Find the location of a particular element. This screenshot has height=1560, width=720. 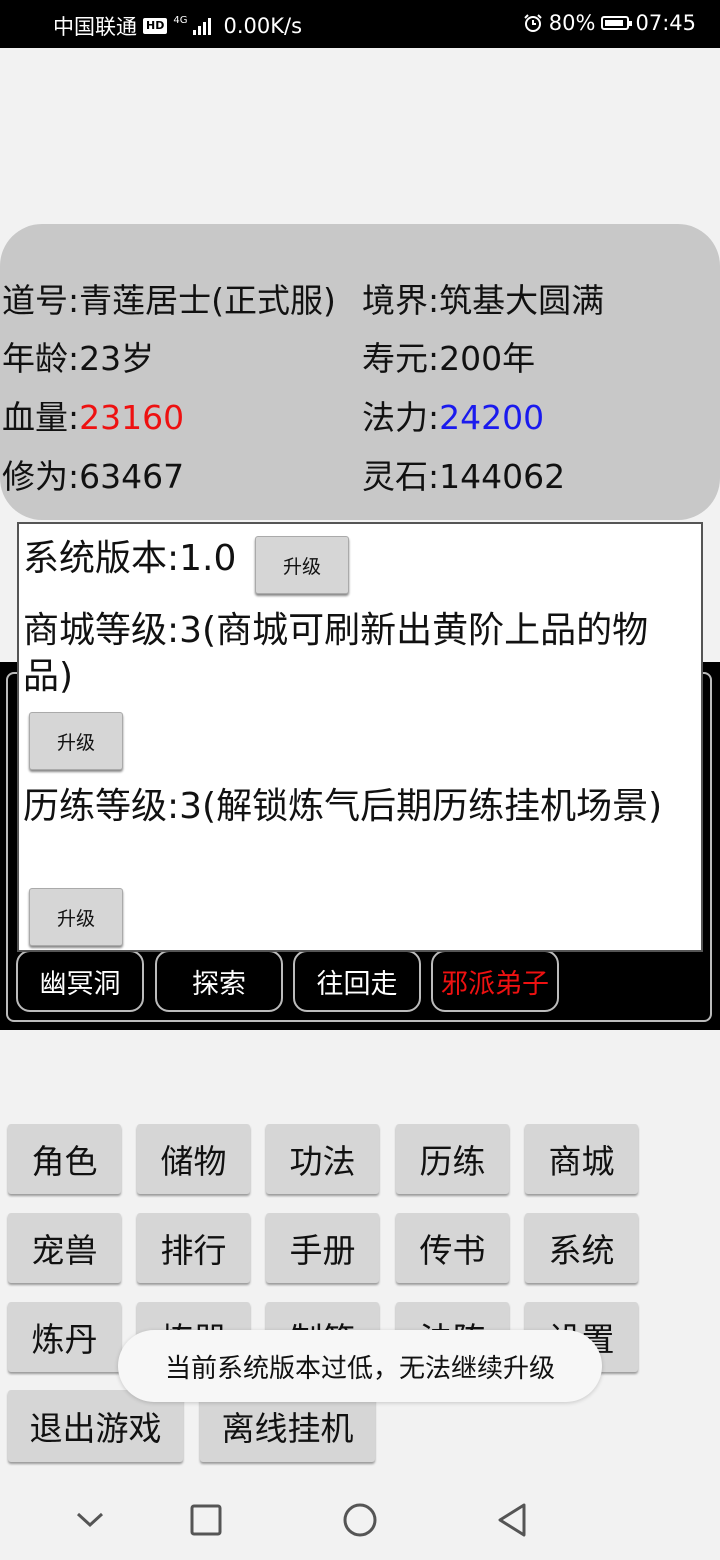

status-left: 中国联通 HD 4G 0.00K/s is located at coordinates (177, 26).